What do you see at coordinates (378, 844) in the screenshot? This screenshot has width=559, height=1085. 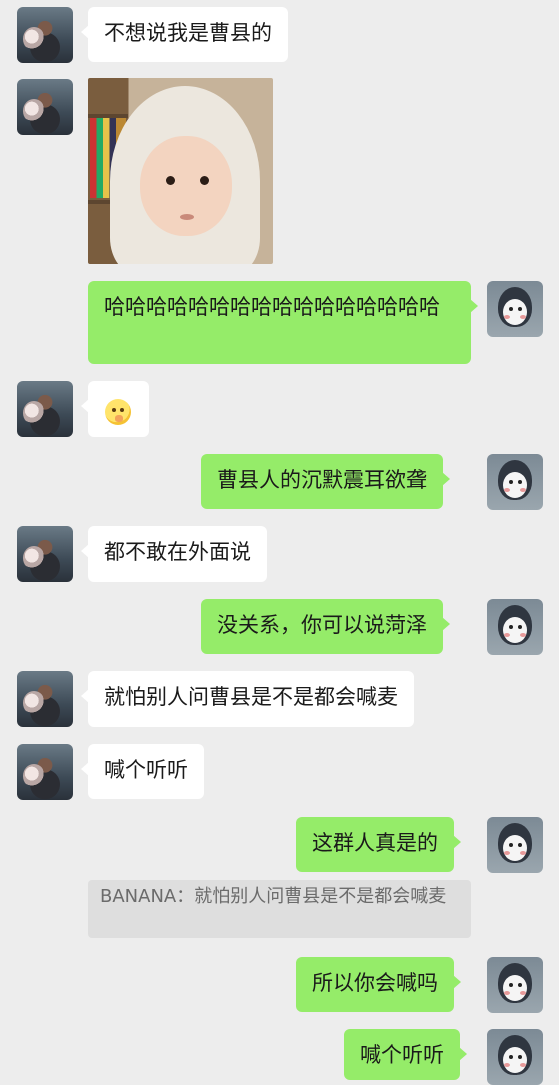 I see `message-bubble-outgoing: 这群人真是的` at bounding box center [378, 844].